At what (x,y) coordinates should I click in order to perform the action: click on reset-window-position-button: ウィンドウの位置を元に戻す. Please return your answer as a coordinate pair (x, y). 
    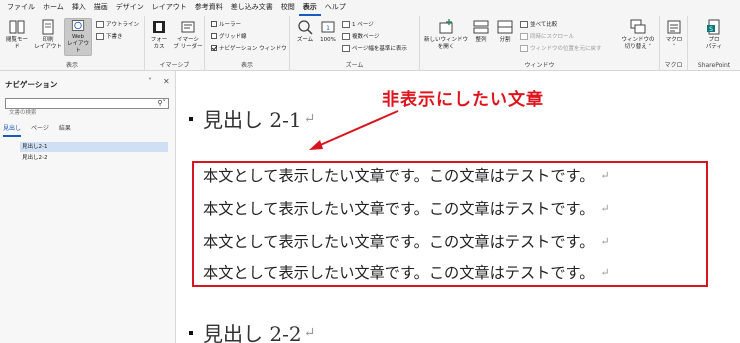
    Looking at the image, I should click on (561, 48).